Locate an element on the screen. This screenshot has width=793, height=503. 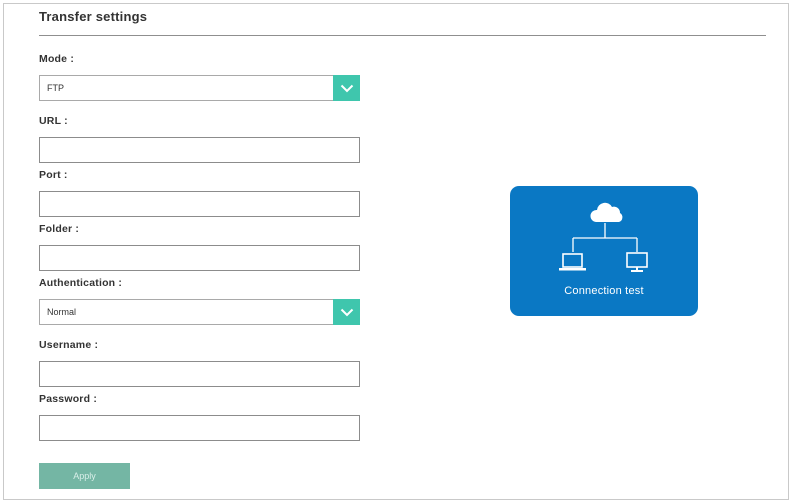
url-label: URL : is located at coordinates (53, 121).